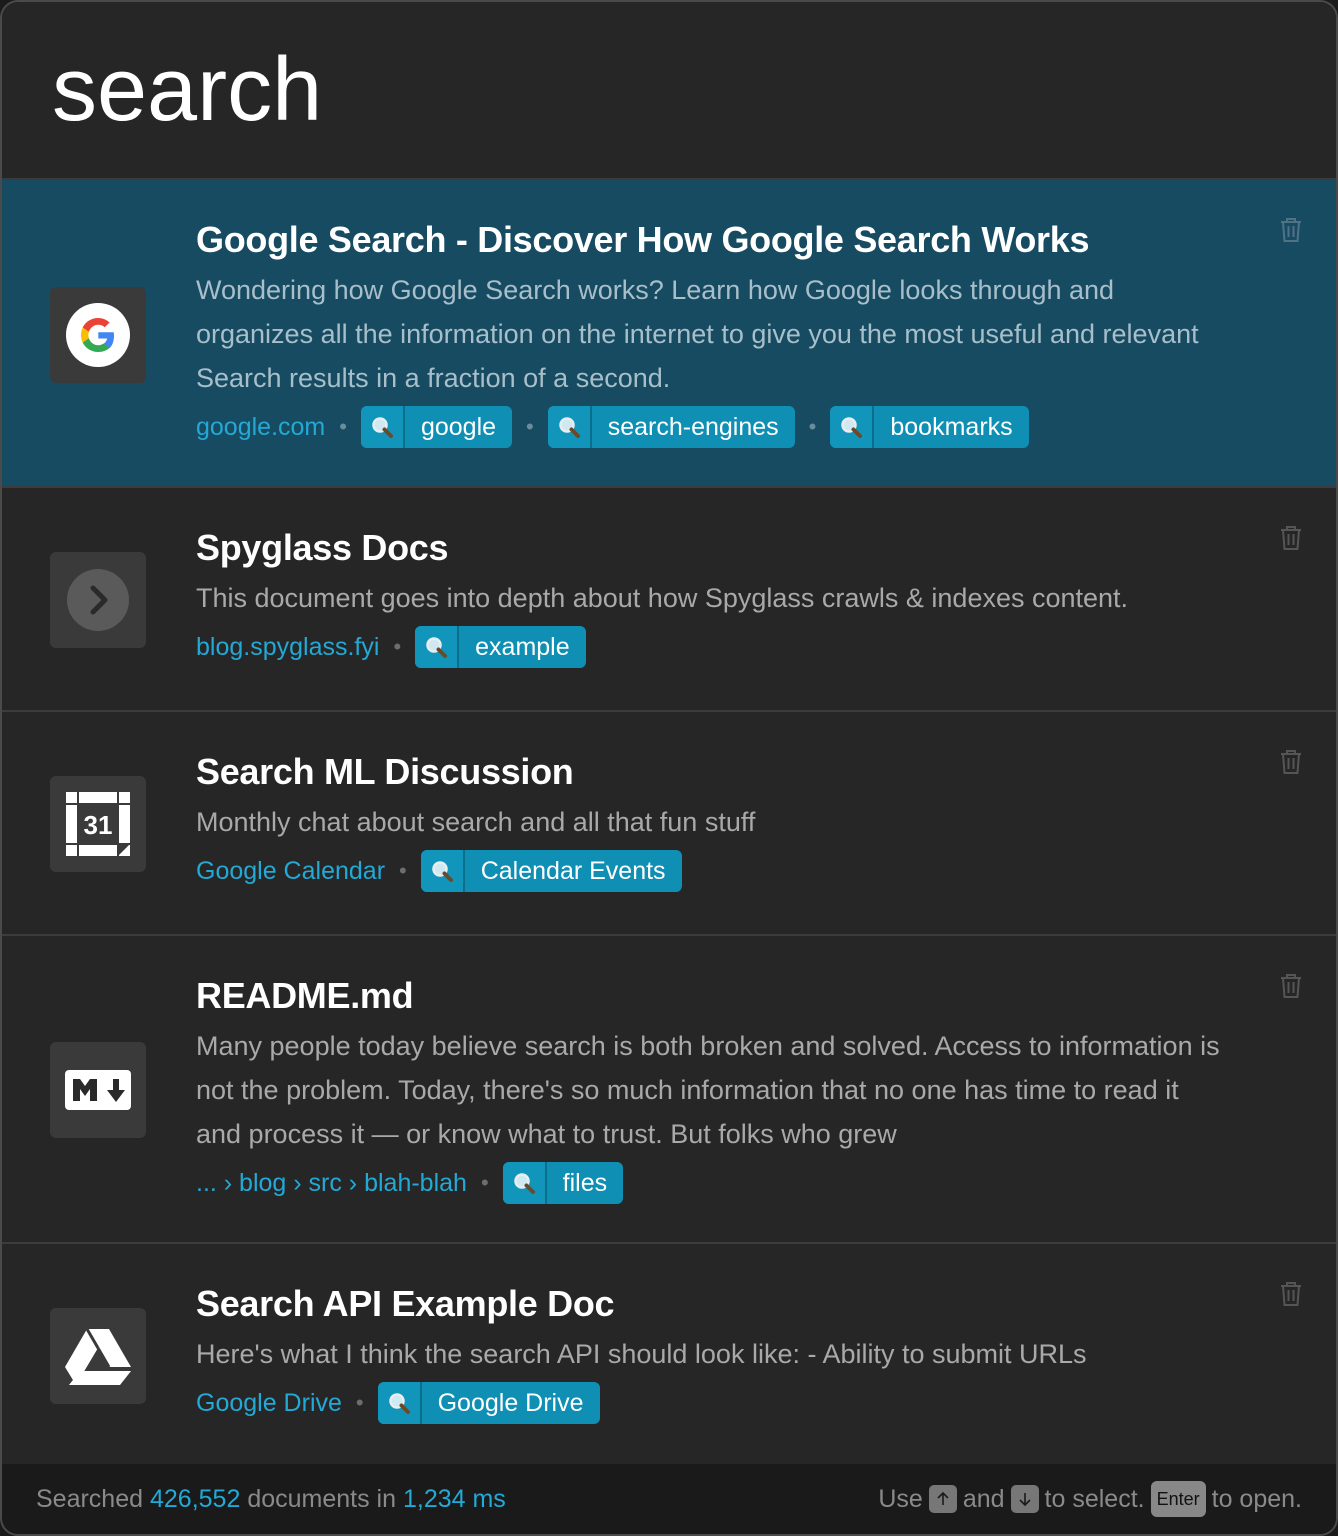 The width and height of the screenshot is (1338, 1536). What do you see at coordinates (458, 426) in the screenshot?
I see `tag-label: google` at bounding box center [458, 426].